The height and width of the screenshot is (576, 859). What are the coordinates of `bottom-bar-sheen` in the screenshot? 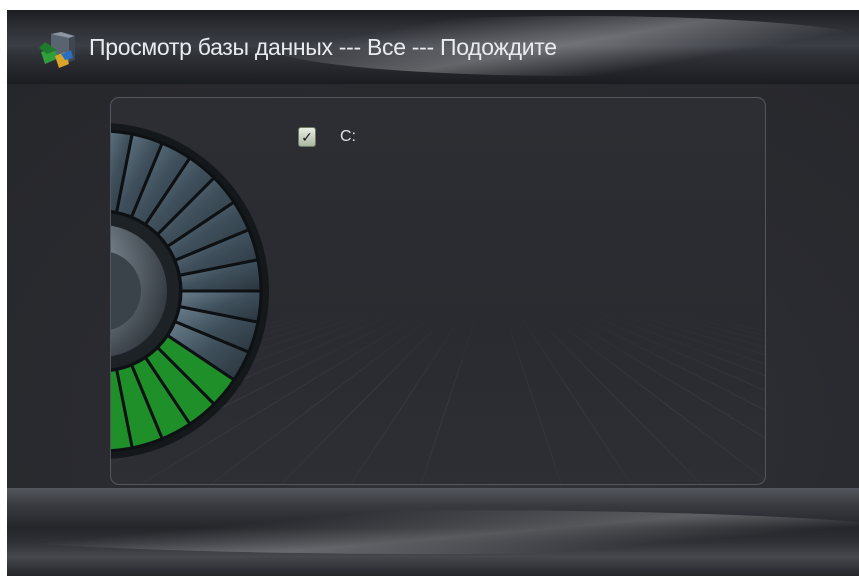 It's located at (433, 532).